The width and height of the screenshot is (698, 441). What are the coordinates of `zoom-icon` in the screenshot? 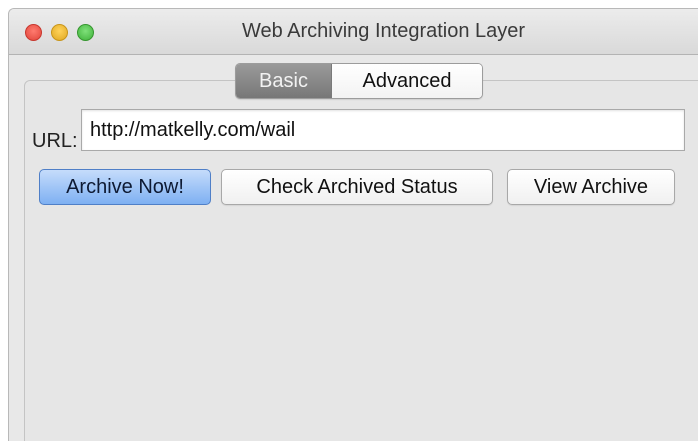 It's located at (85, 32).